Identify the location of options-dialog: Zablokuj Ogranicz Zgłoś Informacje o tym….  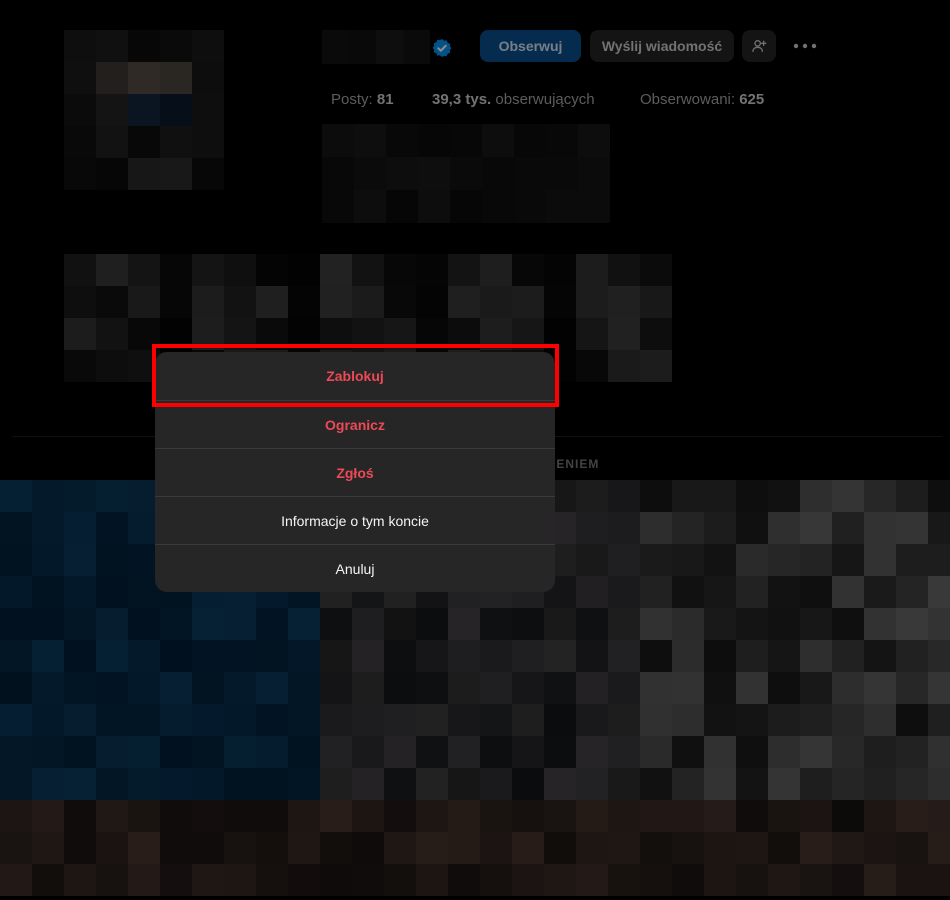
(355, 472).